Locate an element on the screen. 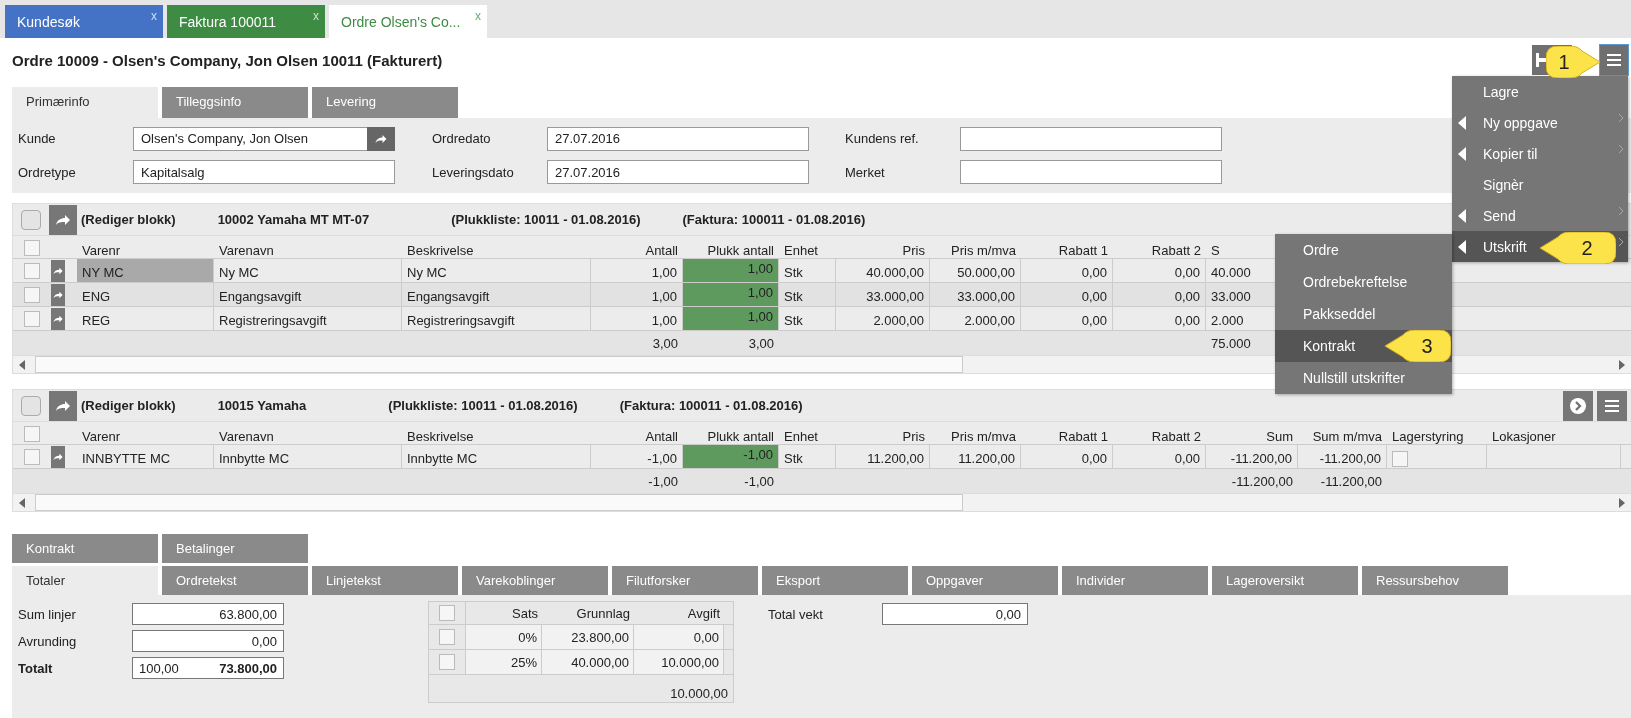 This screenshot has height=718, width=1631. column-header: Lokasjoner is located at coordinates (1524, 436).